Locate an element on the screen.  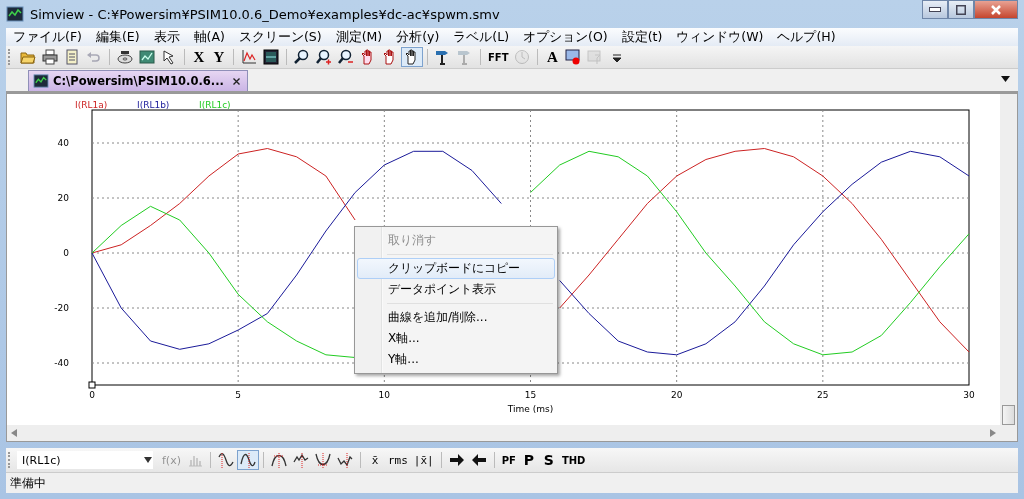
search-icon is located at coordinates (302, 57).